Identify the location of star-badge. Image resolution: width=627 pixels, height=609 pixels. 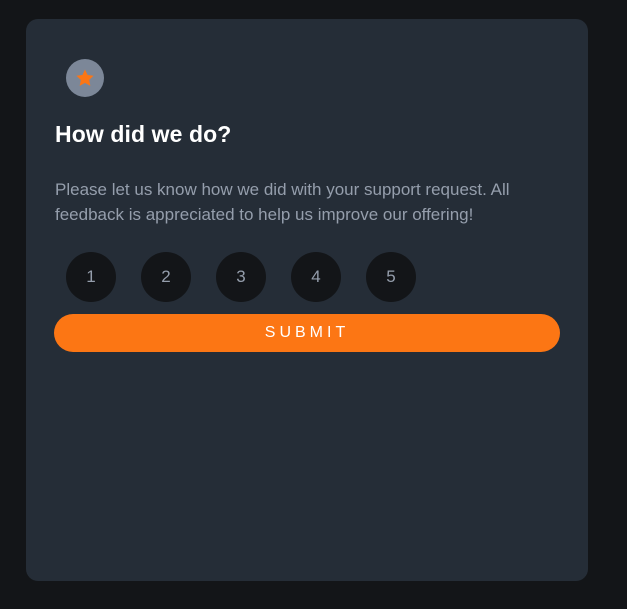
(85, 78).